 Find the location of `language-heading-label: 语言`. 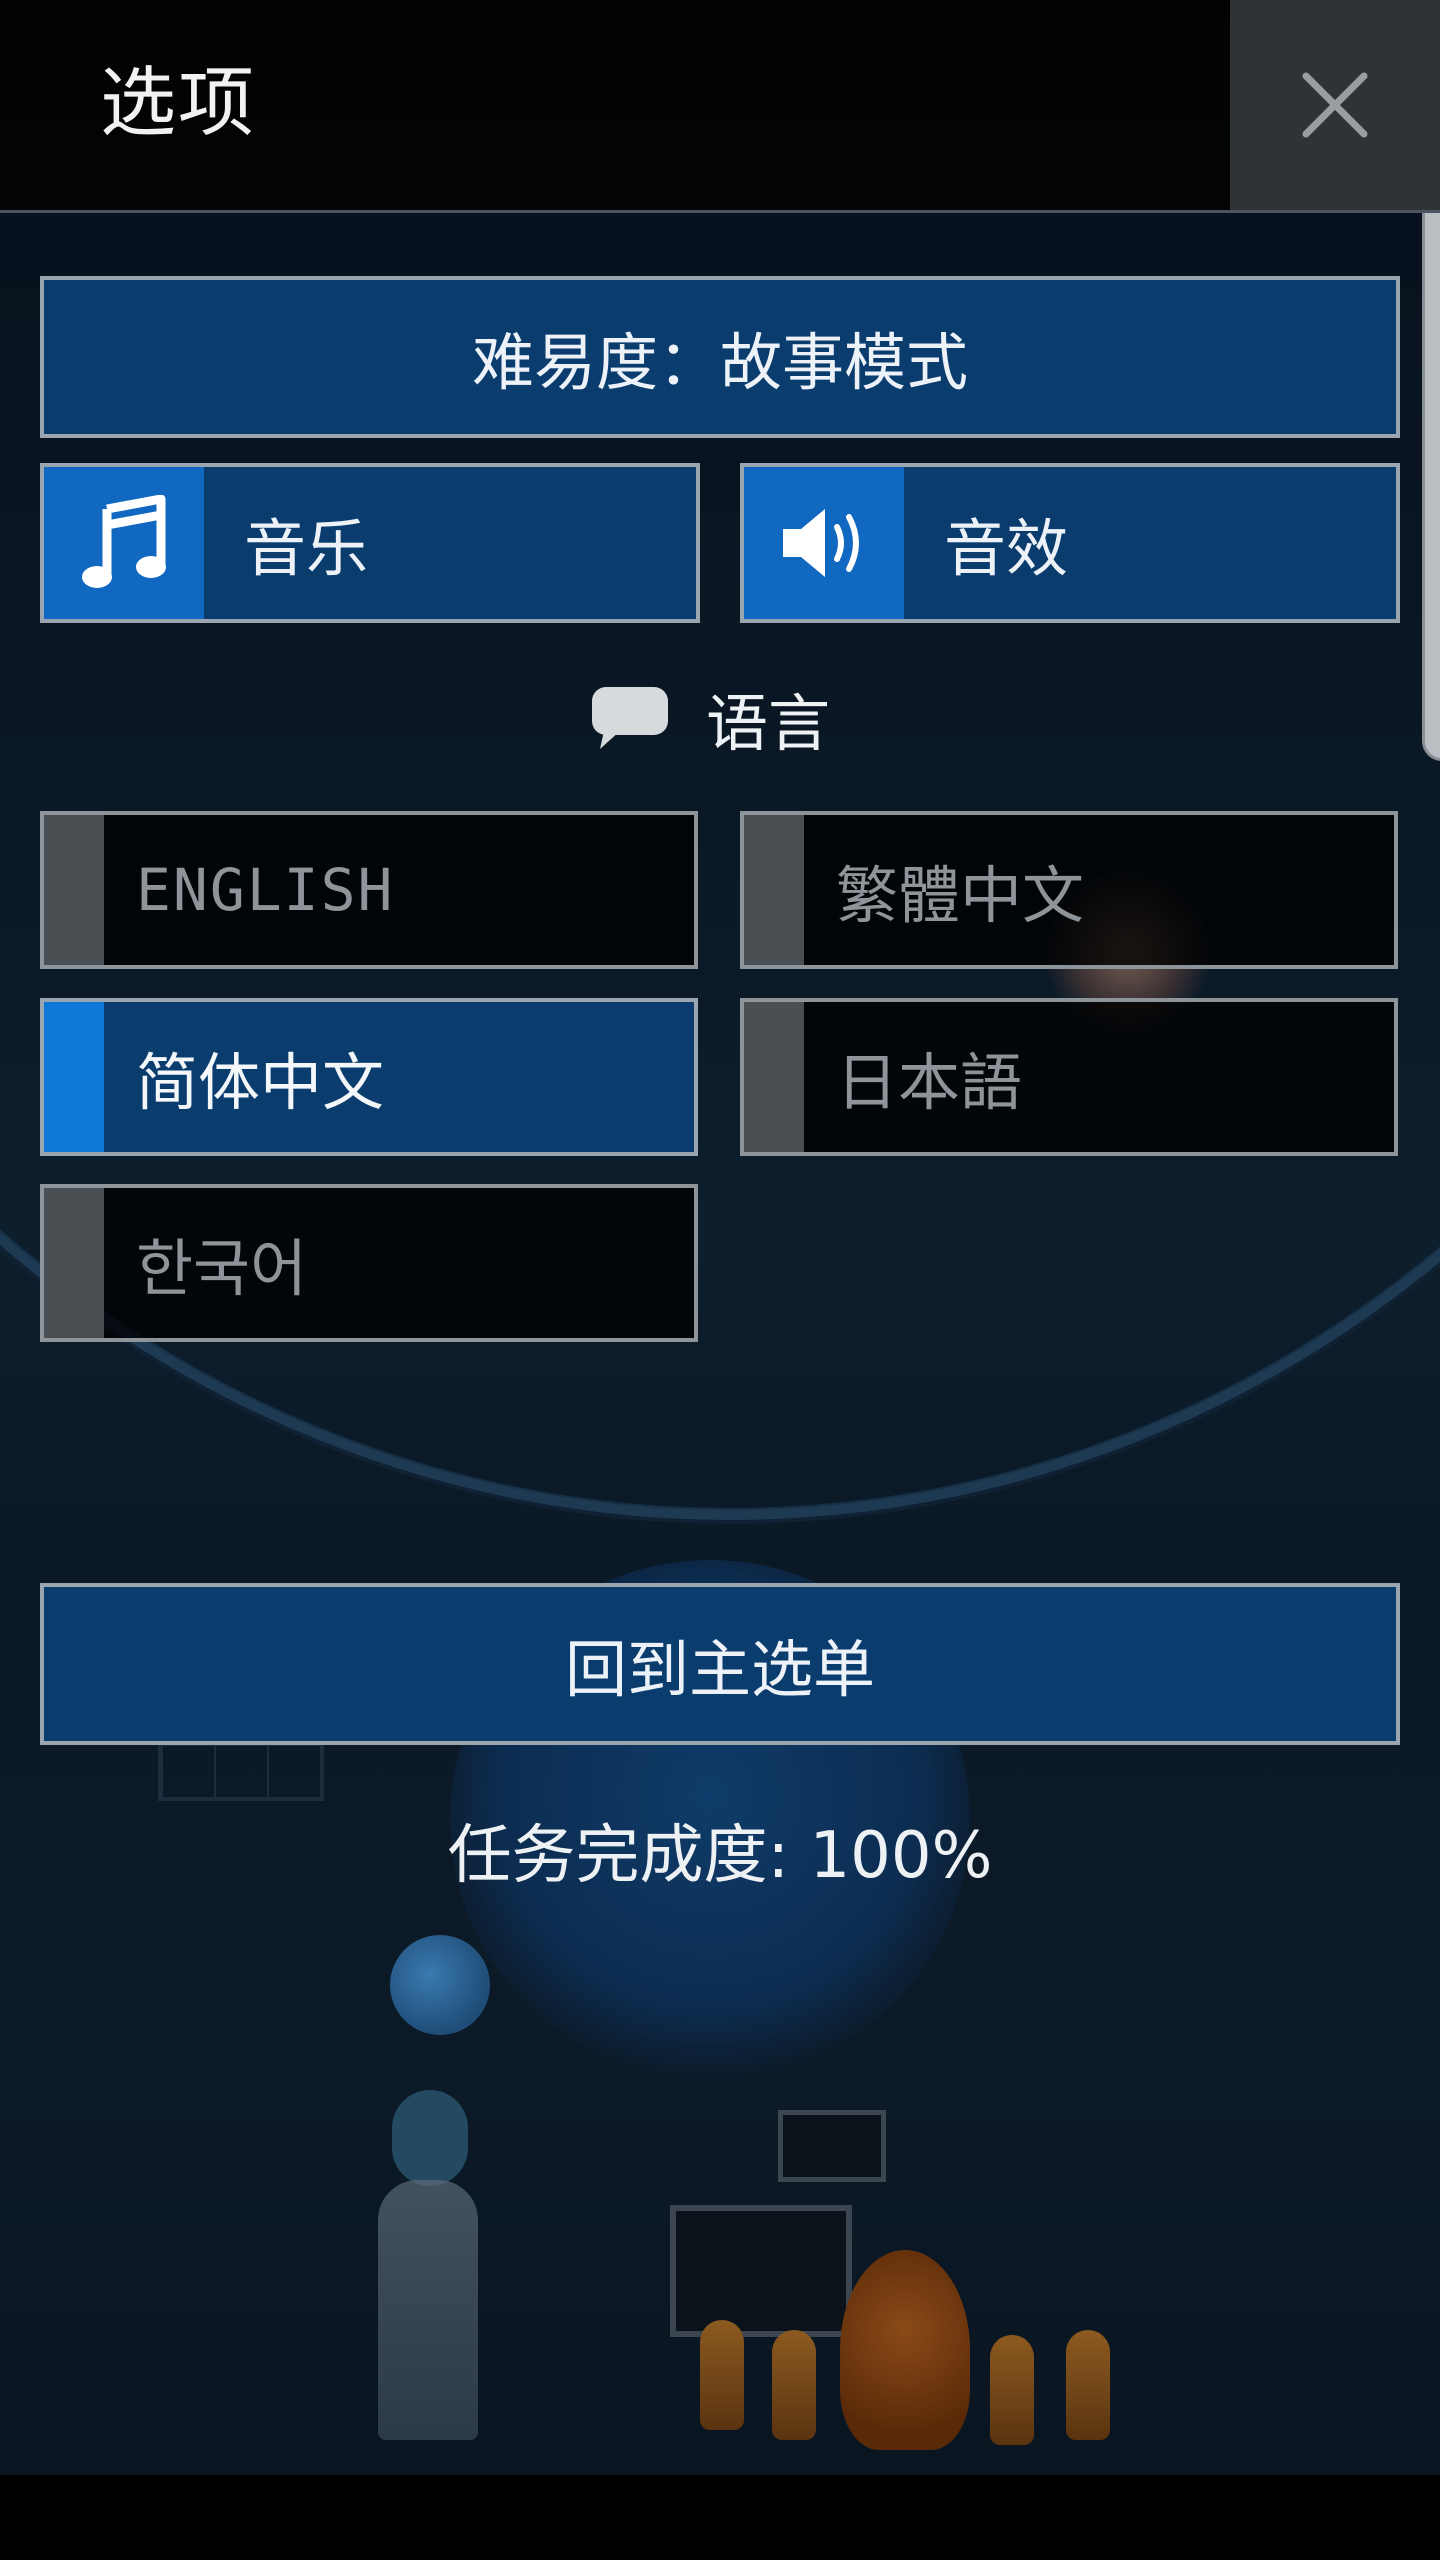

language-heading-label: 语言 is located at coordinates (768, 723).